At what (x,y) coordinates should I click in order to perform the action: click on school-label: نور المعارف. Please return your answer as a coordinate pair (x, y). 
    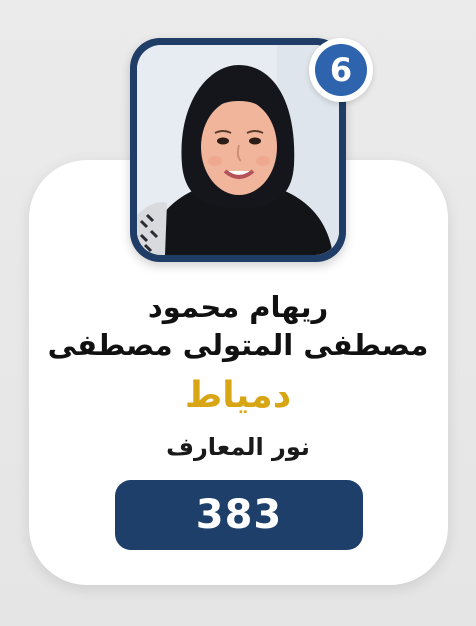
    Looking at the image, I should click on (238, 447).